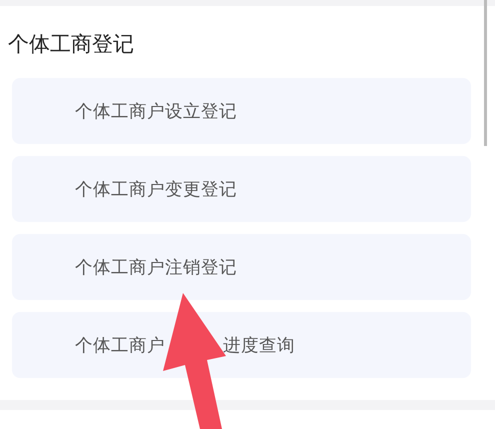 This screenshot has height=429, width=495. I want to click on list-item: 个体工商户设立登记, so click(241, 111).